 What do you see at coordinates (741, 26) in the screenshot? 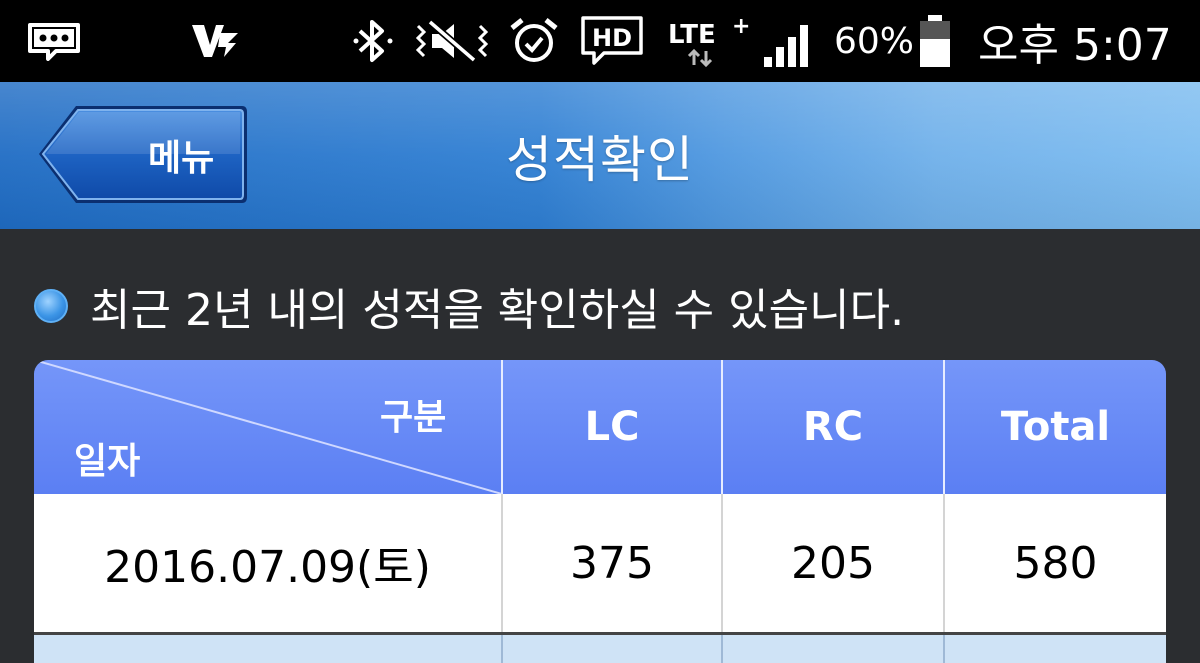
I see `lte-plus-label: +` at bounding box center [741, 26].